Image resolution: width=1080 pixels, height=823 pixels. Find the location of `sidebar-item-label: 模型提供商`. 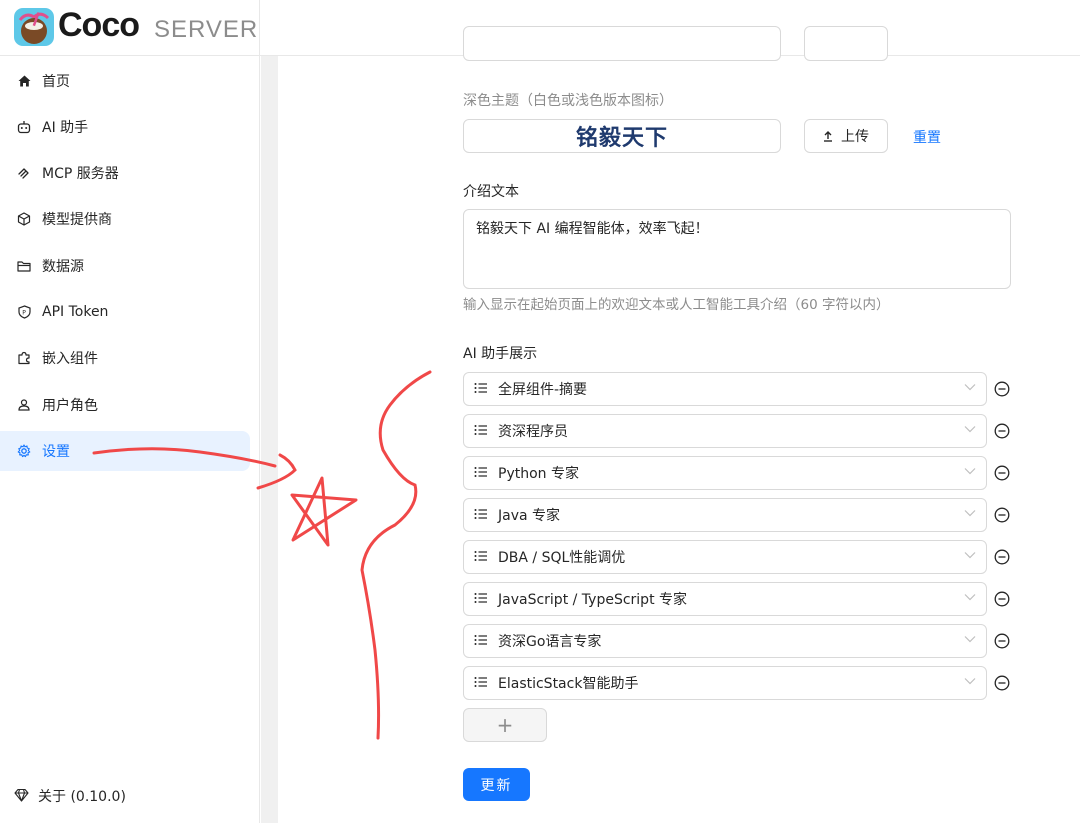

sidebar-item-label: 模型提供商 is located at coordinates (77, 220).